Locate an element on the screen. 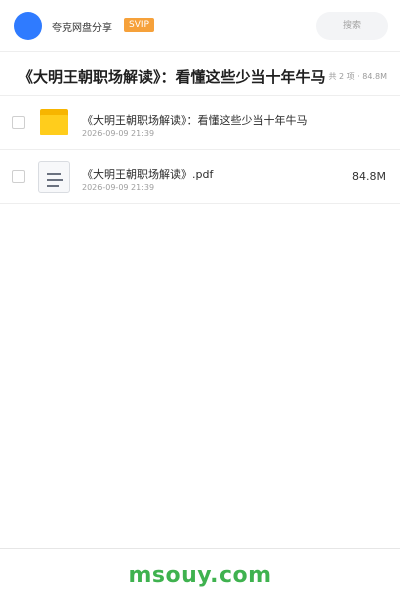 This screenshot has width=400, height=600. file-name: 《大明王朝职场解读》.pdf is located at coordinates (147, 174).